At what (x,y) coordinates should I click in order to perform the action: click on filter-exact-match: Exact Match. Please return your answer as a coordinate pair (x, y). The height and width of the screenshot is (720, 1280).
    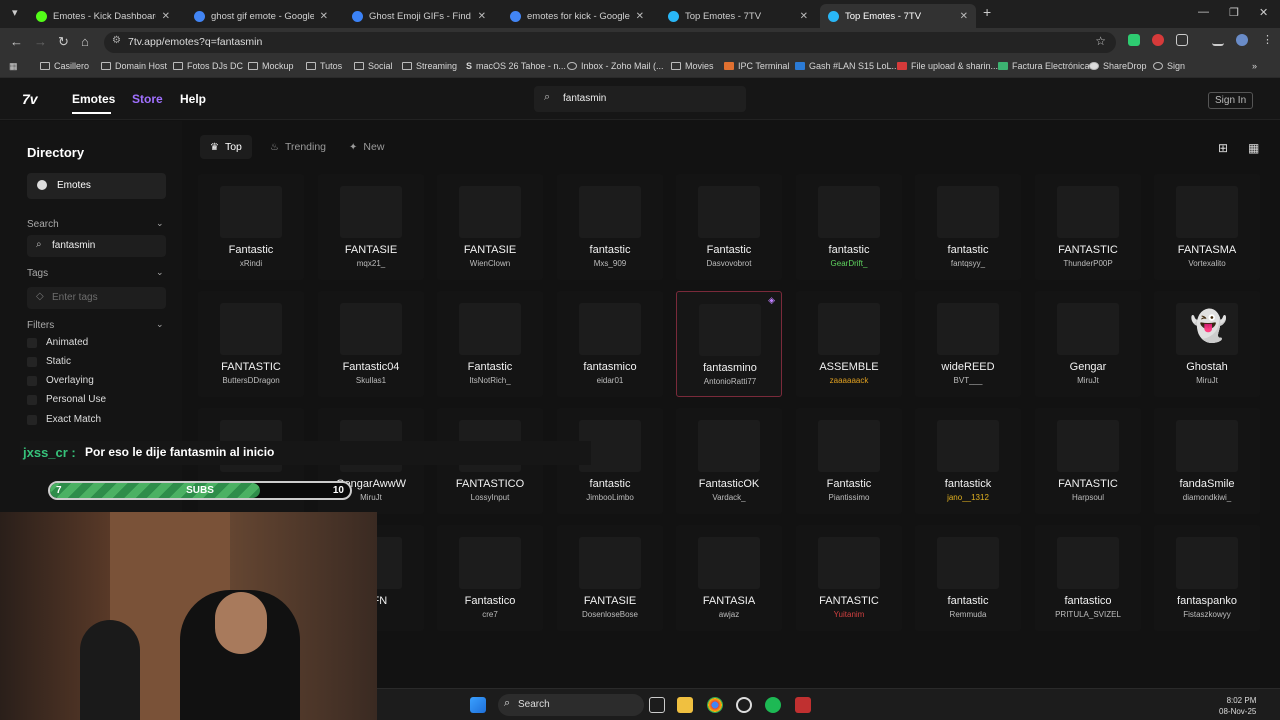
    Looking at the image, I should click on (64, 419).